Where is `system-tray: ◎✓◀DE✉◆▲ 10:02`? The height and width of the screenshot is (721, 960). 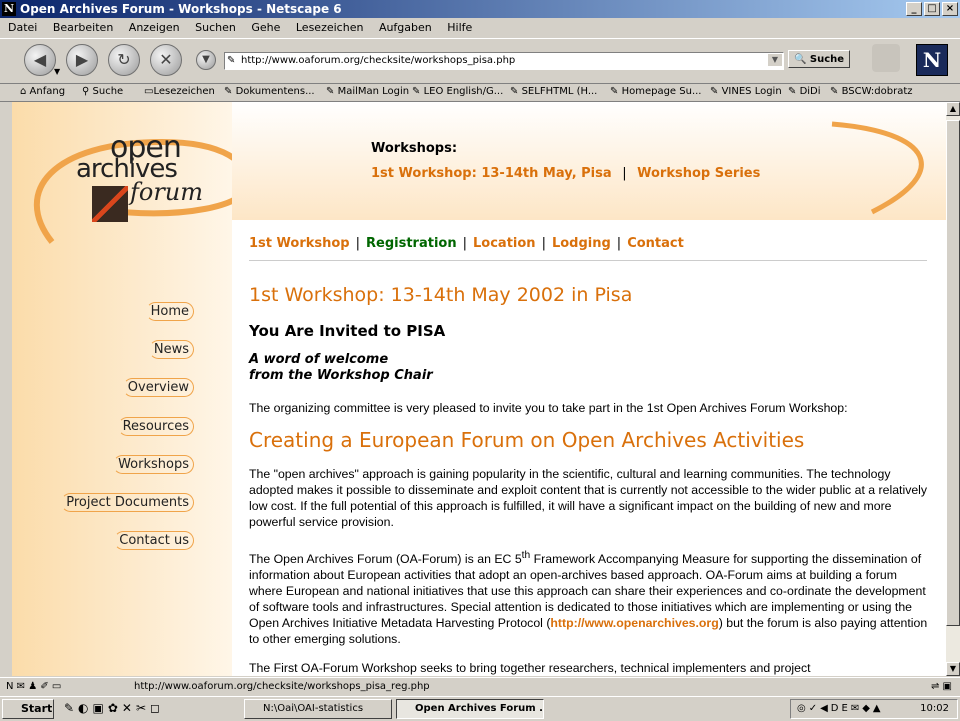 system-tray: ◎✓◀DE✉◆▲ 10:02 is located at coordinates (874, 709).